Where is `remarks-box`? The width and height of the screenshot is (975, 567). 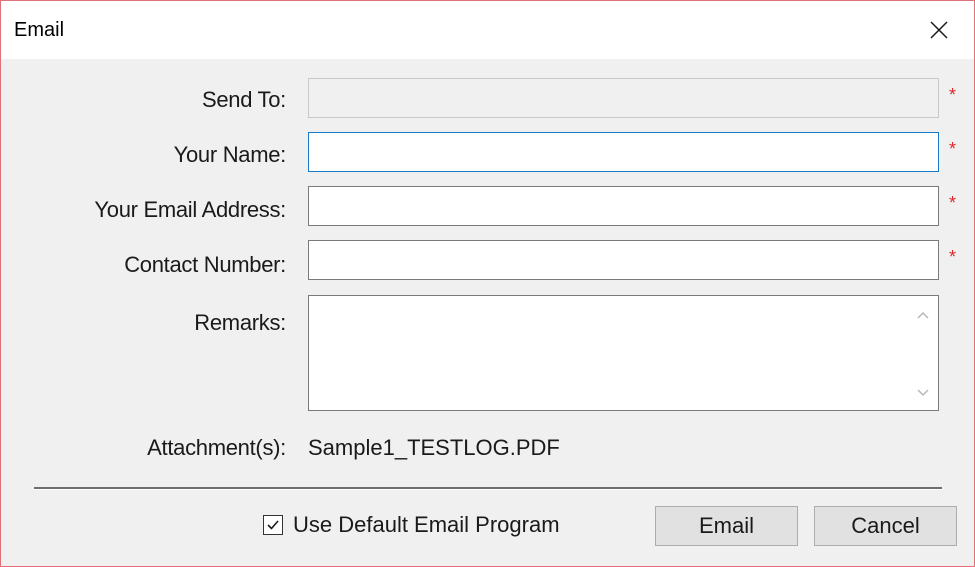
remarks-box is located at coordinates (623, 353).